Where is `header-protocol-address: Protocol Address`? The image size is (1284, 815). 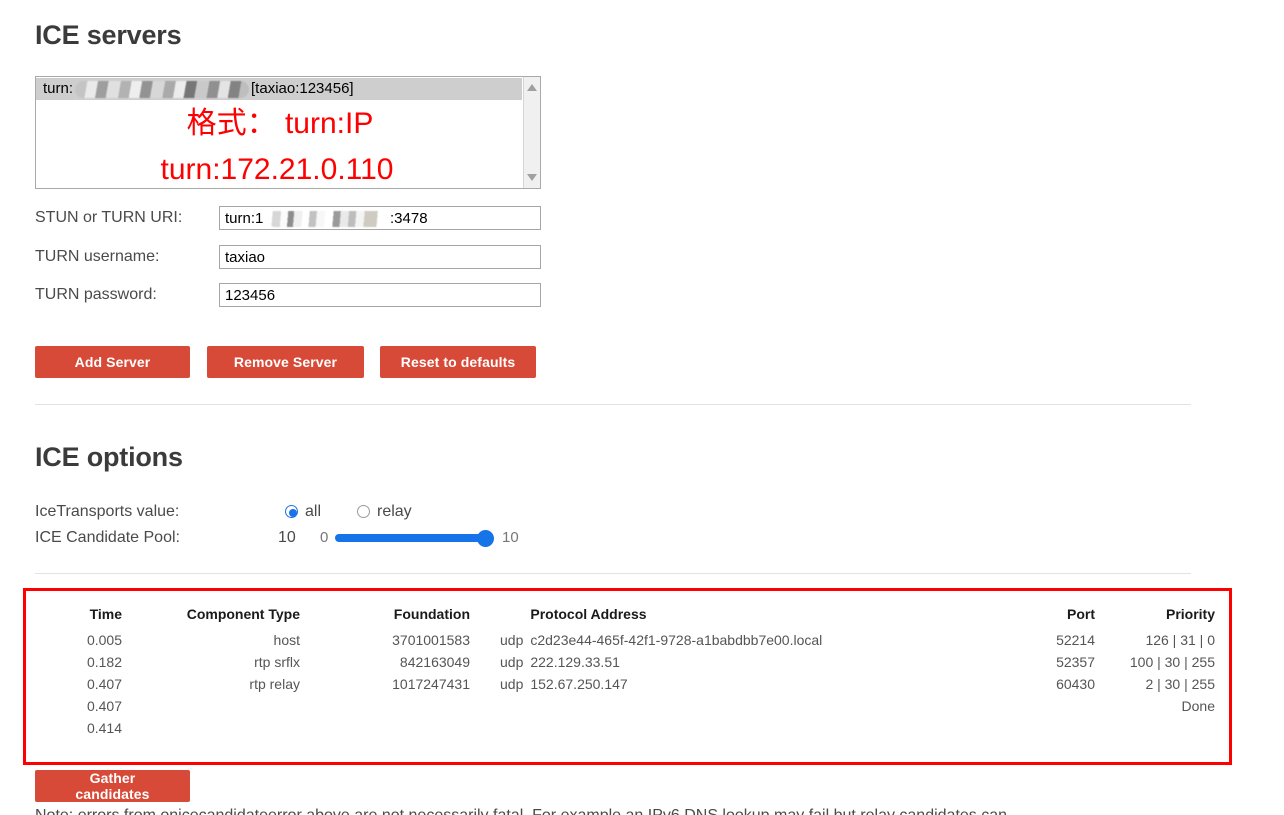 header-protocol-address: Protocol Address is located at coordinates (588, 614).